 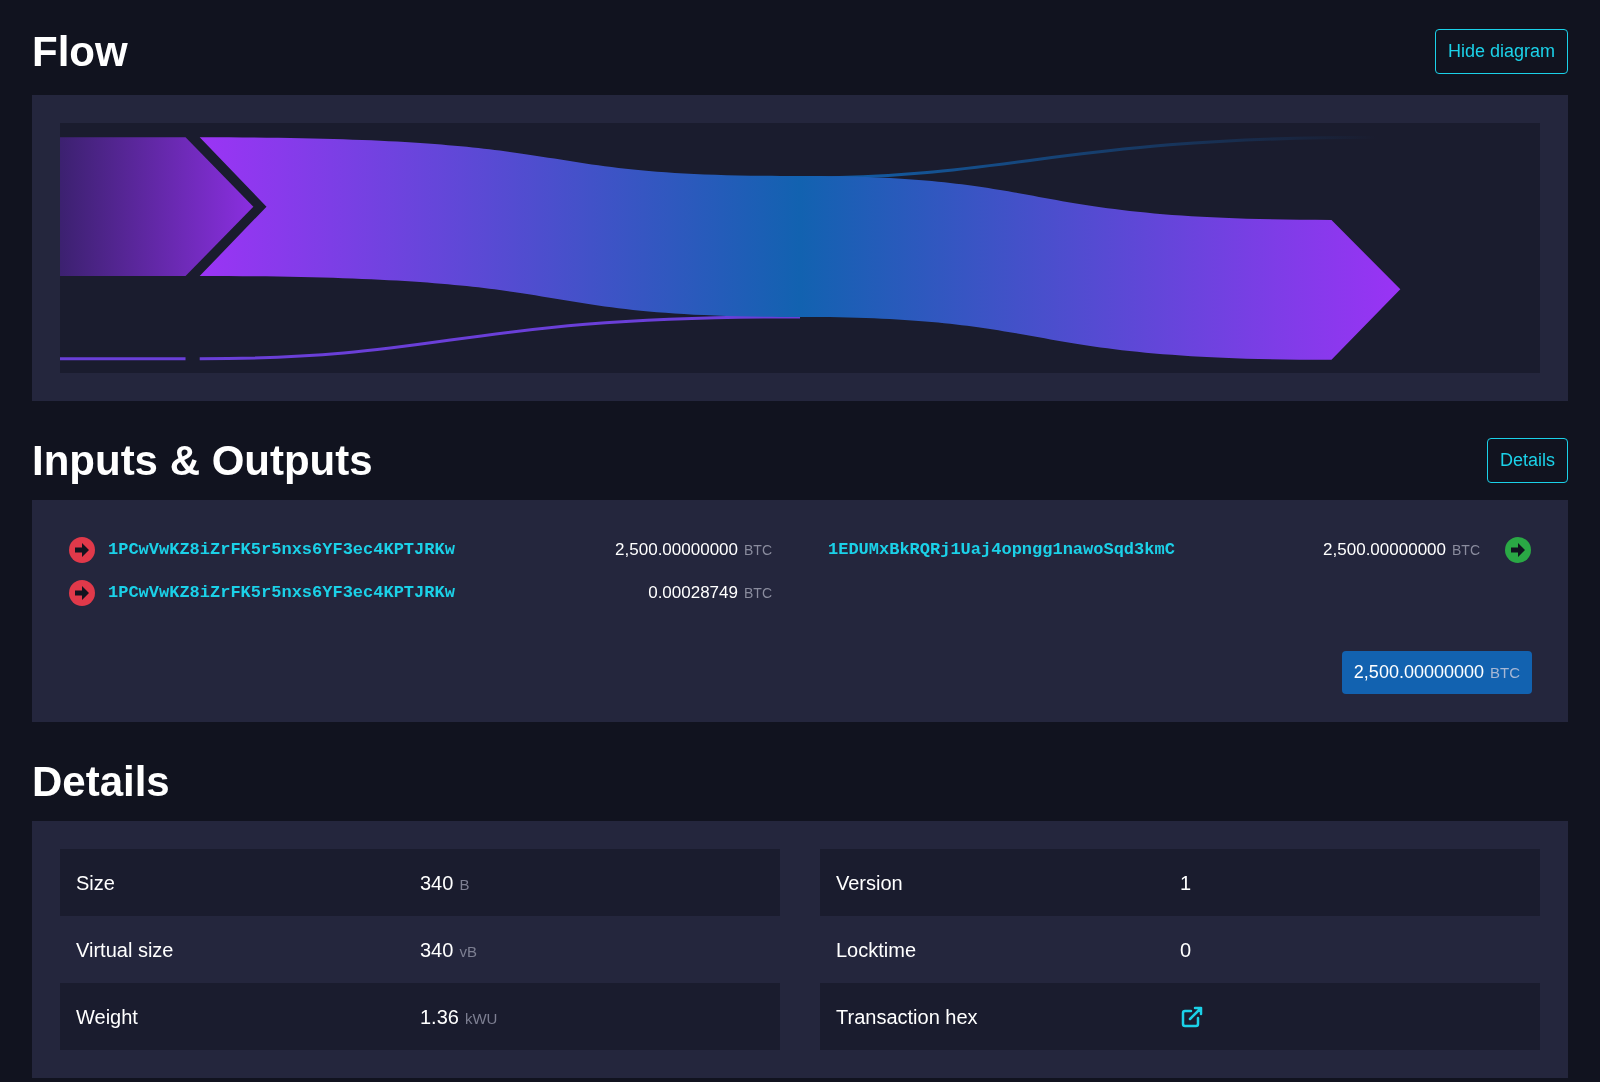 I want to click on external-link-icon, so click(x=1192, y=1016).